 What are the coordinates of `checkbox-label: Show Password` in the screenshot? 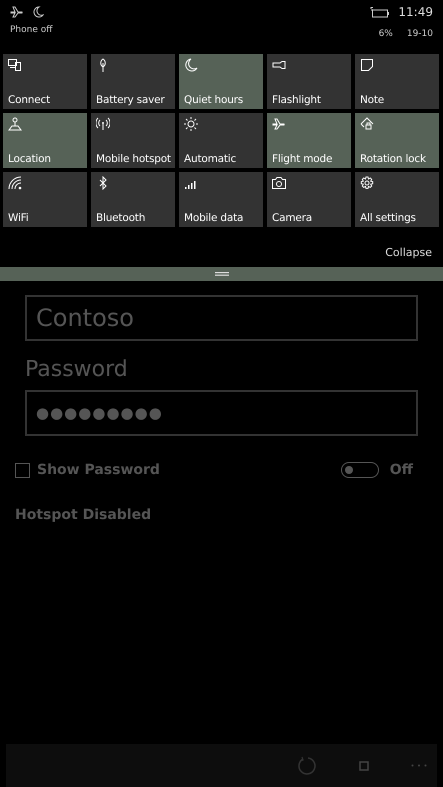 It's located at (98, 470).